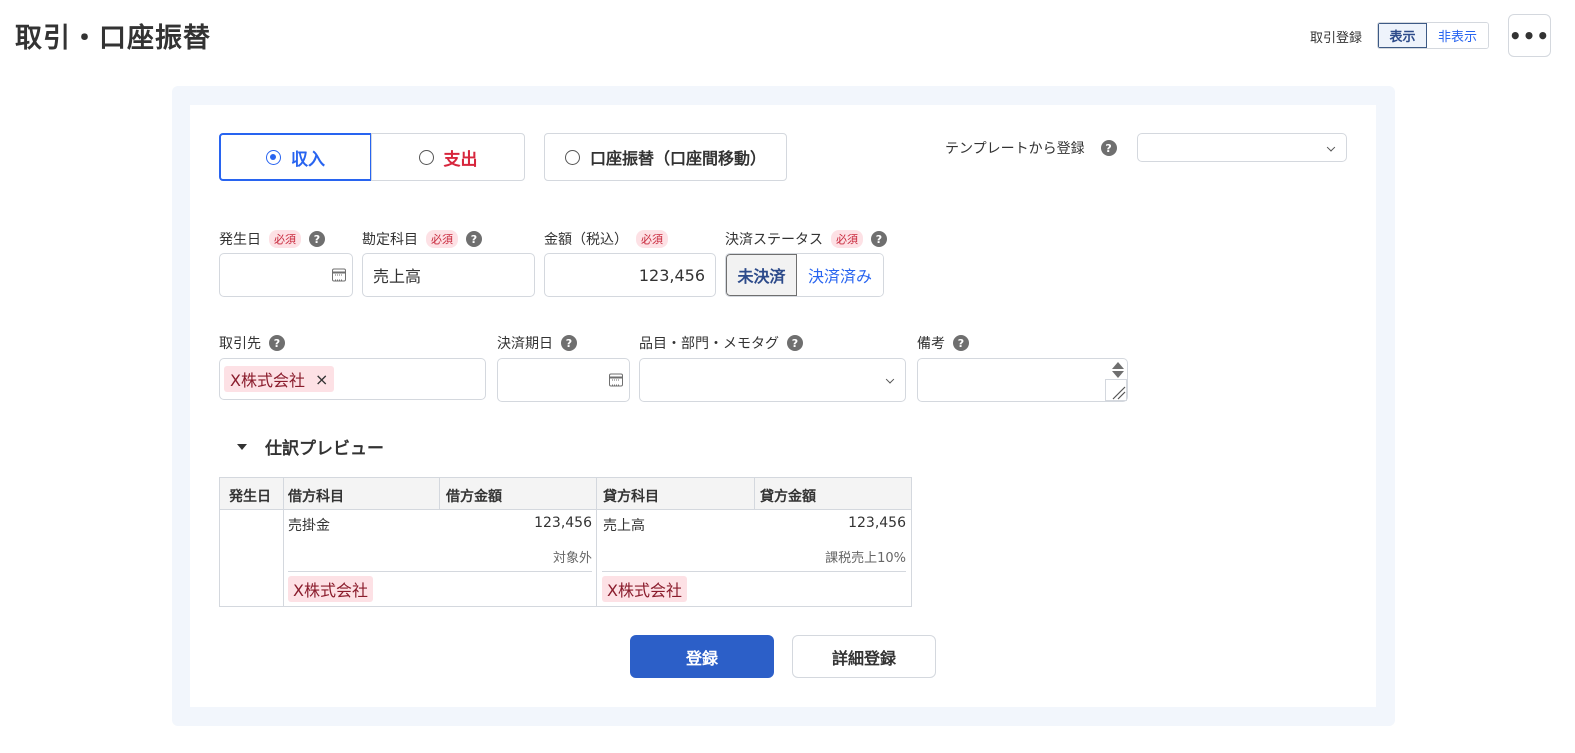  Describe the element at coordinates (390, 240) in the screenshot. I see `account-label: 勘定科目` at that location.